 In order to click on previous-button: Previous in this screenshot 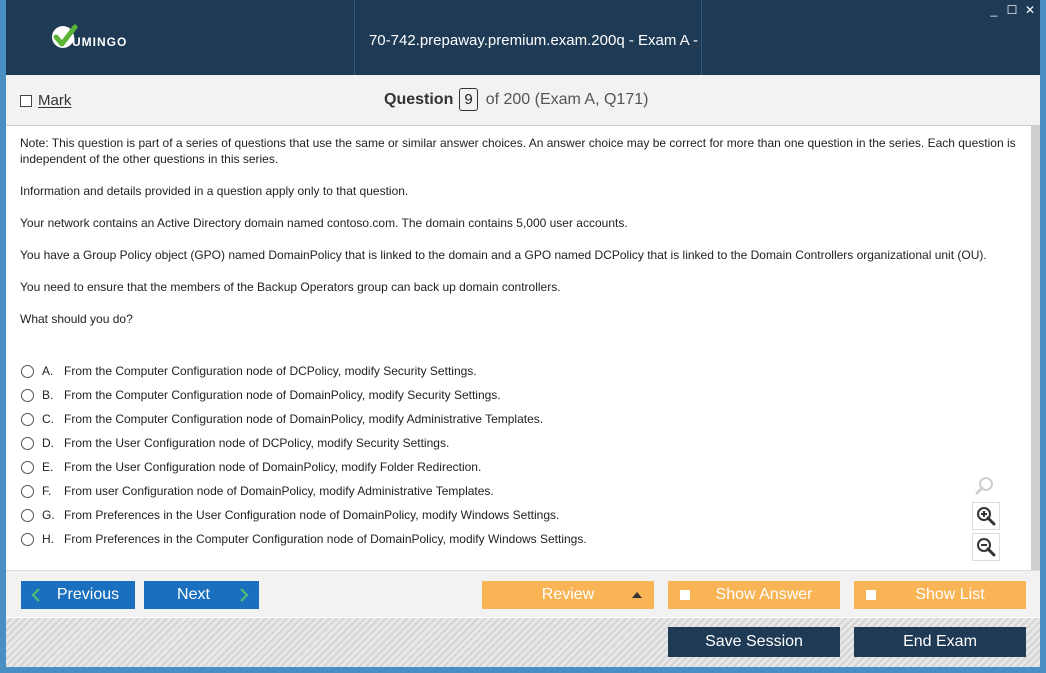, I will do `click(78, 595)`.